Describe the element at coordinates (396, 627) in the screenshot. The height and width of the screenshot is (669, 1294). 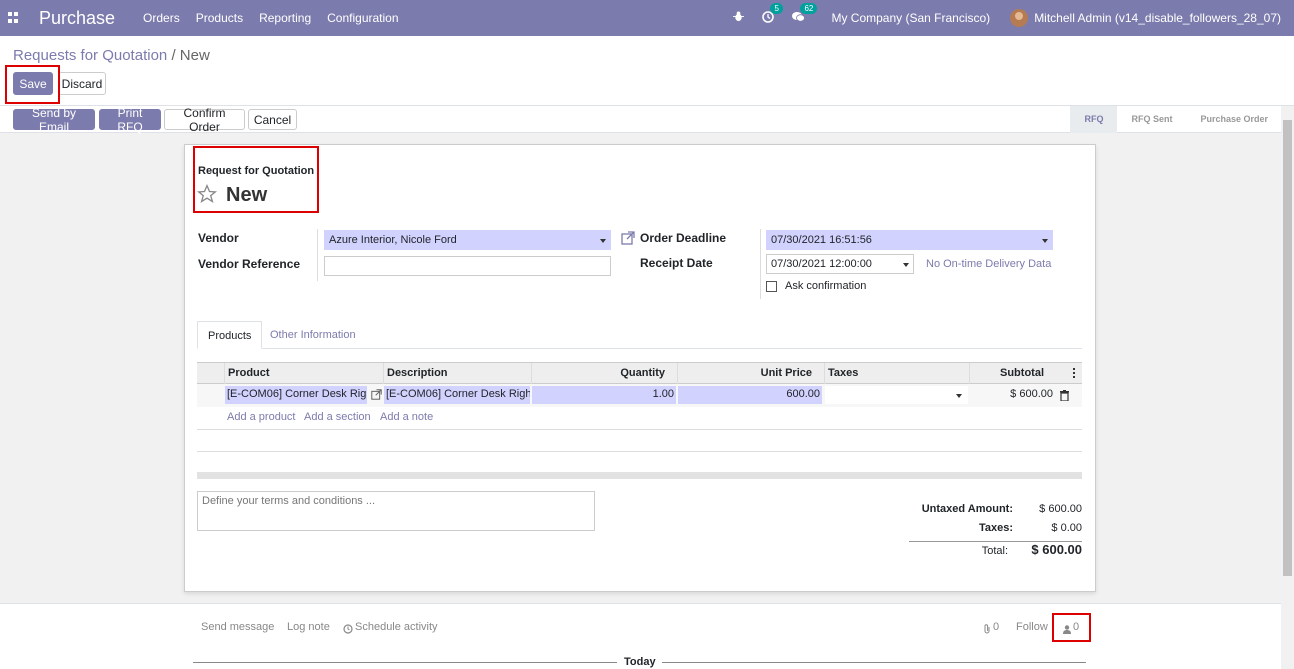
I see `schedule-activity-button: Schedule activity` at that location.